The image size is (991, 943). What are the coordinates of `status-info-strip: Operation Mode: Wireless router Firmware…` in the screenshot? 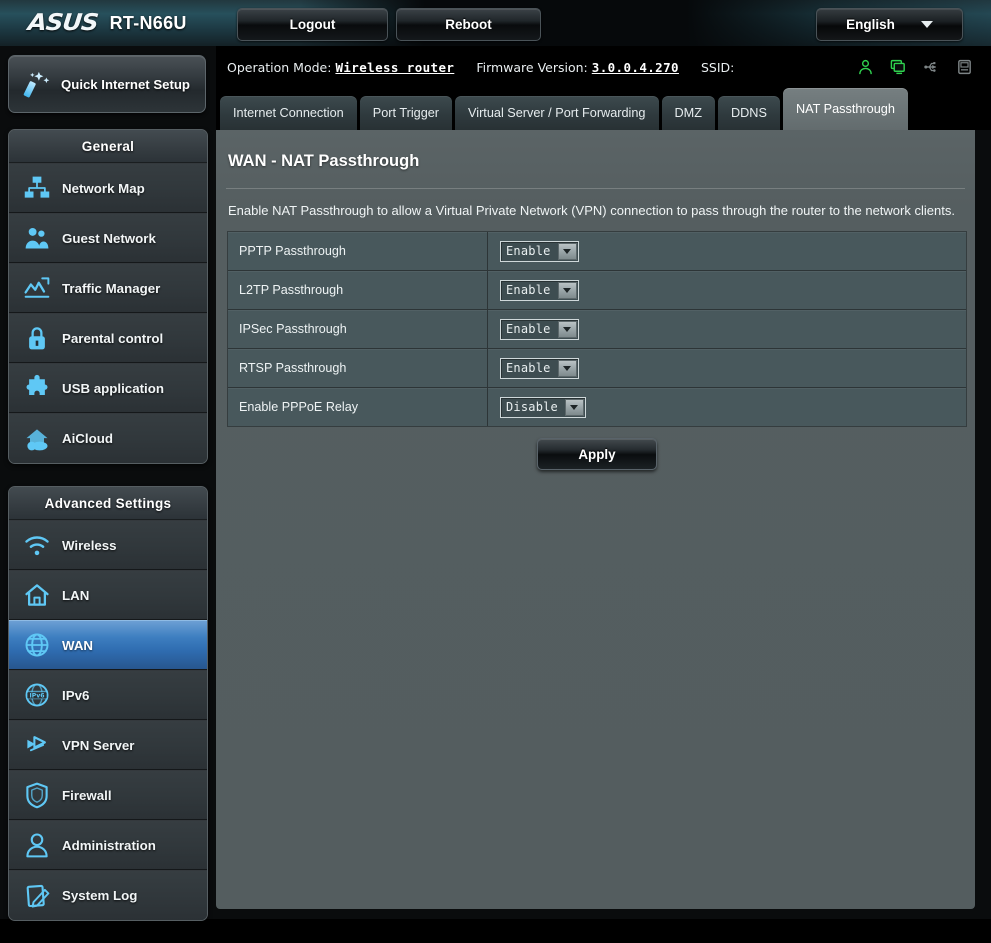 It's located at (603, 67).